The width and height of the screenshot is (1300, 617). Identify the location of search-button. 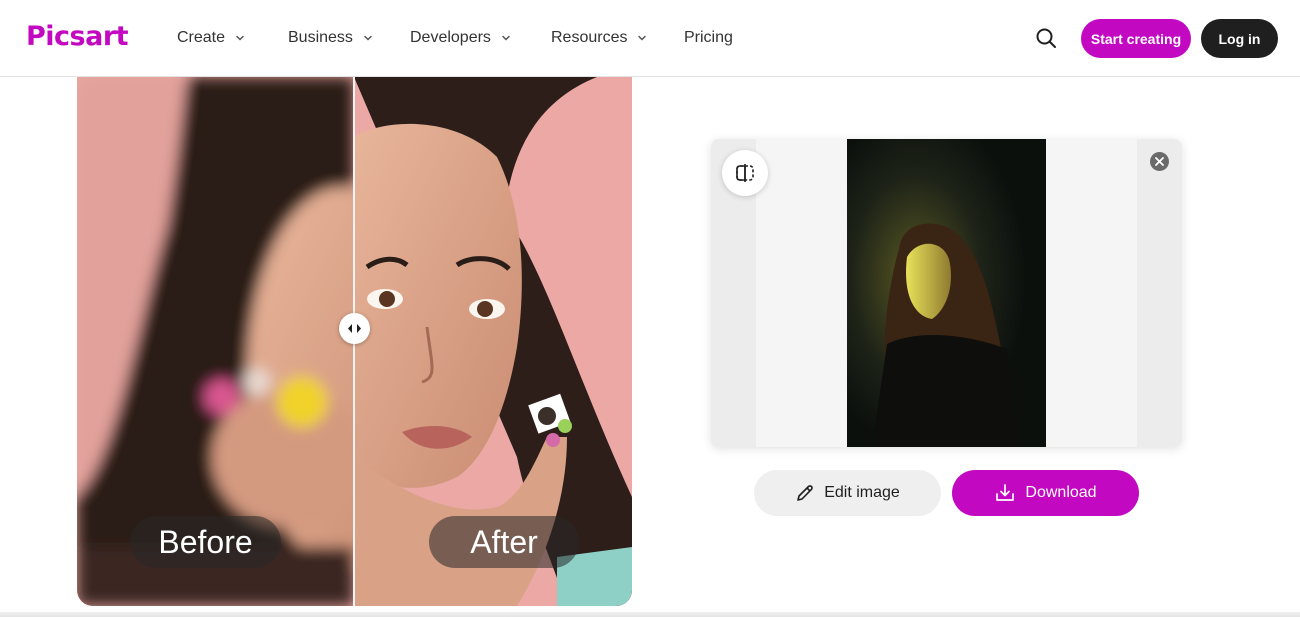
(1046, 38).